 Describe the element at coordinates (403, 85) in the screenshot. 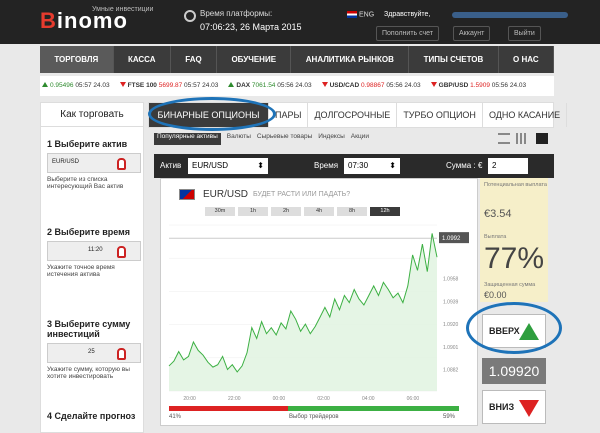

I see `ticker-time: 05:56 24.03` at that location.